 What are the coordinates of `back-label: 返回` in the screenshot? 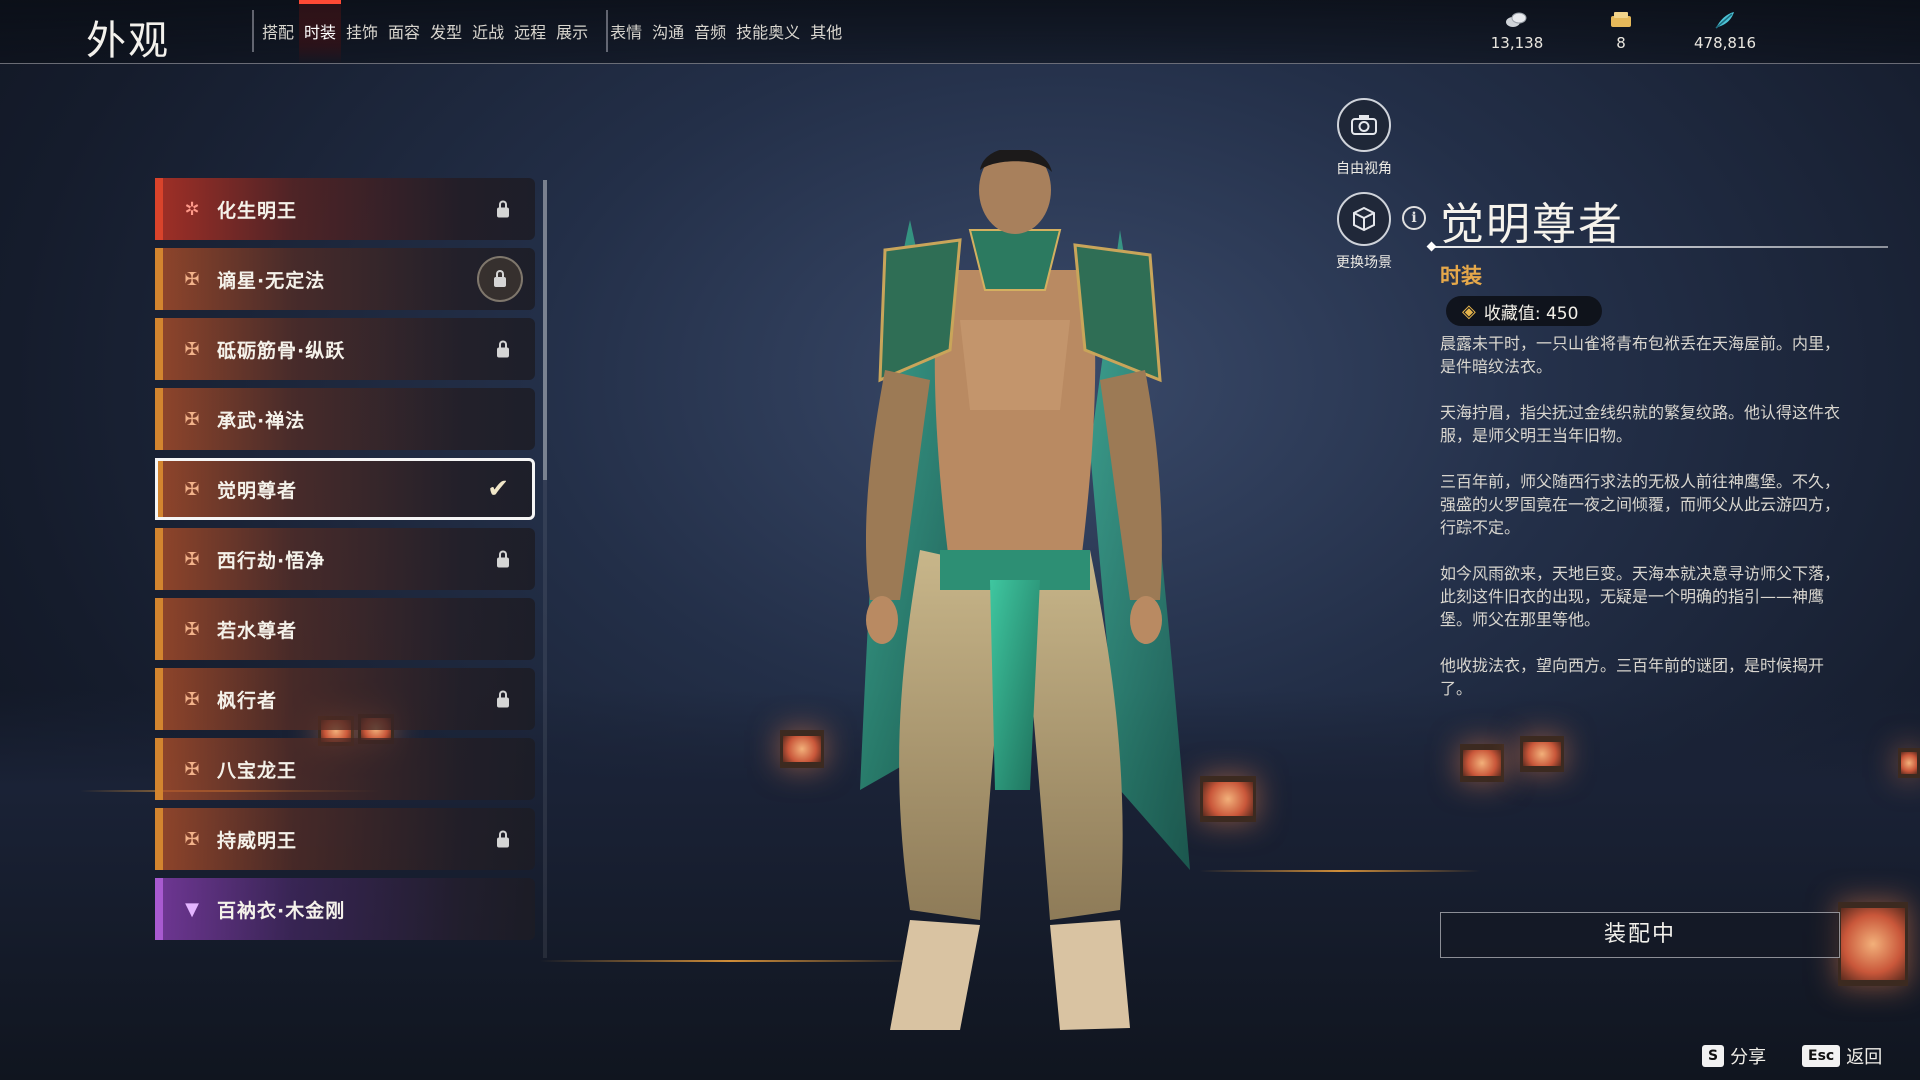 It's located at (1864, 1057).